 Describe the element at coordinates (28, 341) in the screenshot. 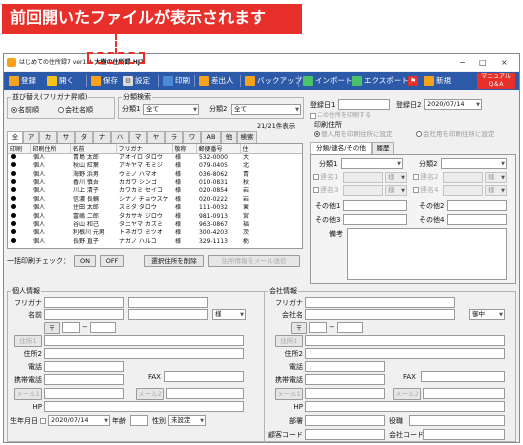

I see `personal-address1-button: 住所1` at that location.